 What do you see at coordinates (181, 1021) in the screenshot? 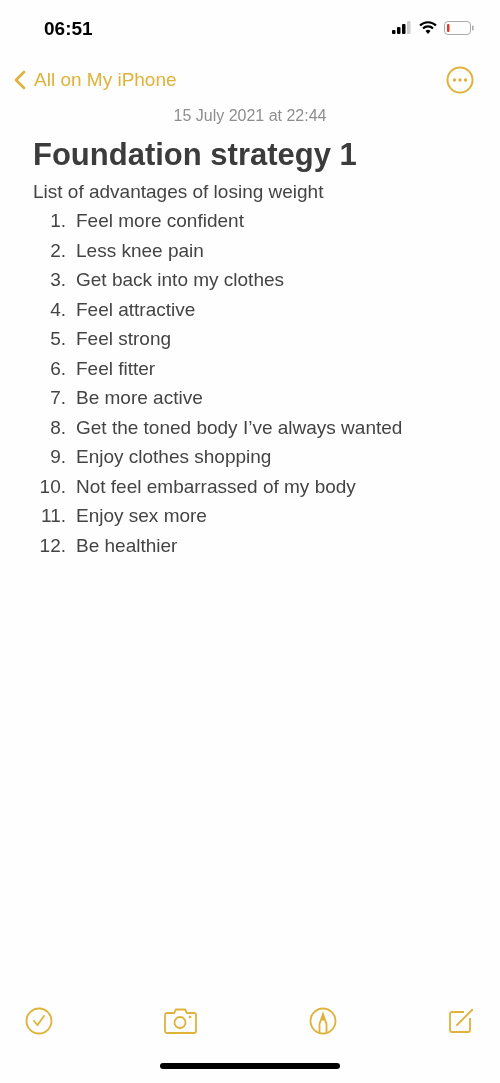
I see `camera-icon` at bounding box center [181, 1021].